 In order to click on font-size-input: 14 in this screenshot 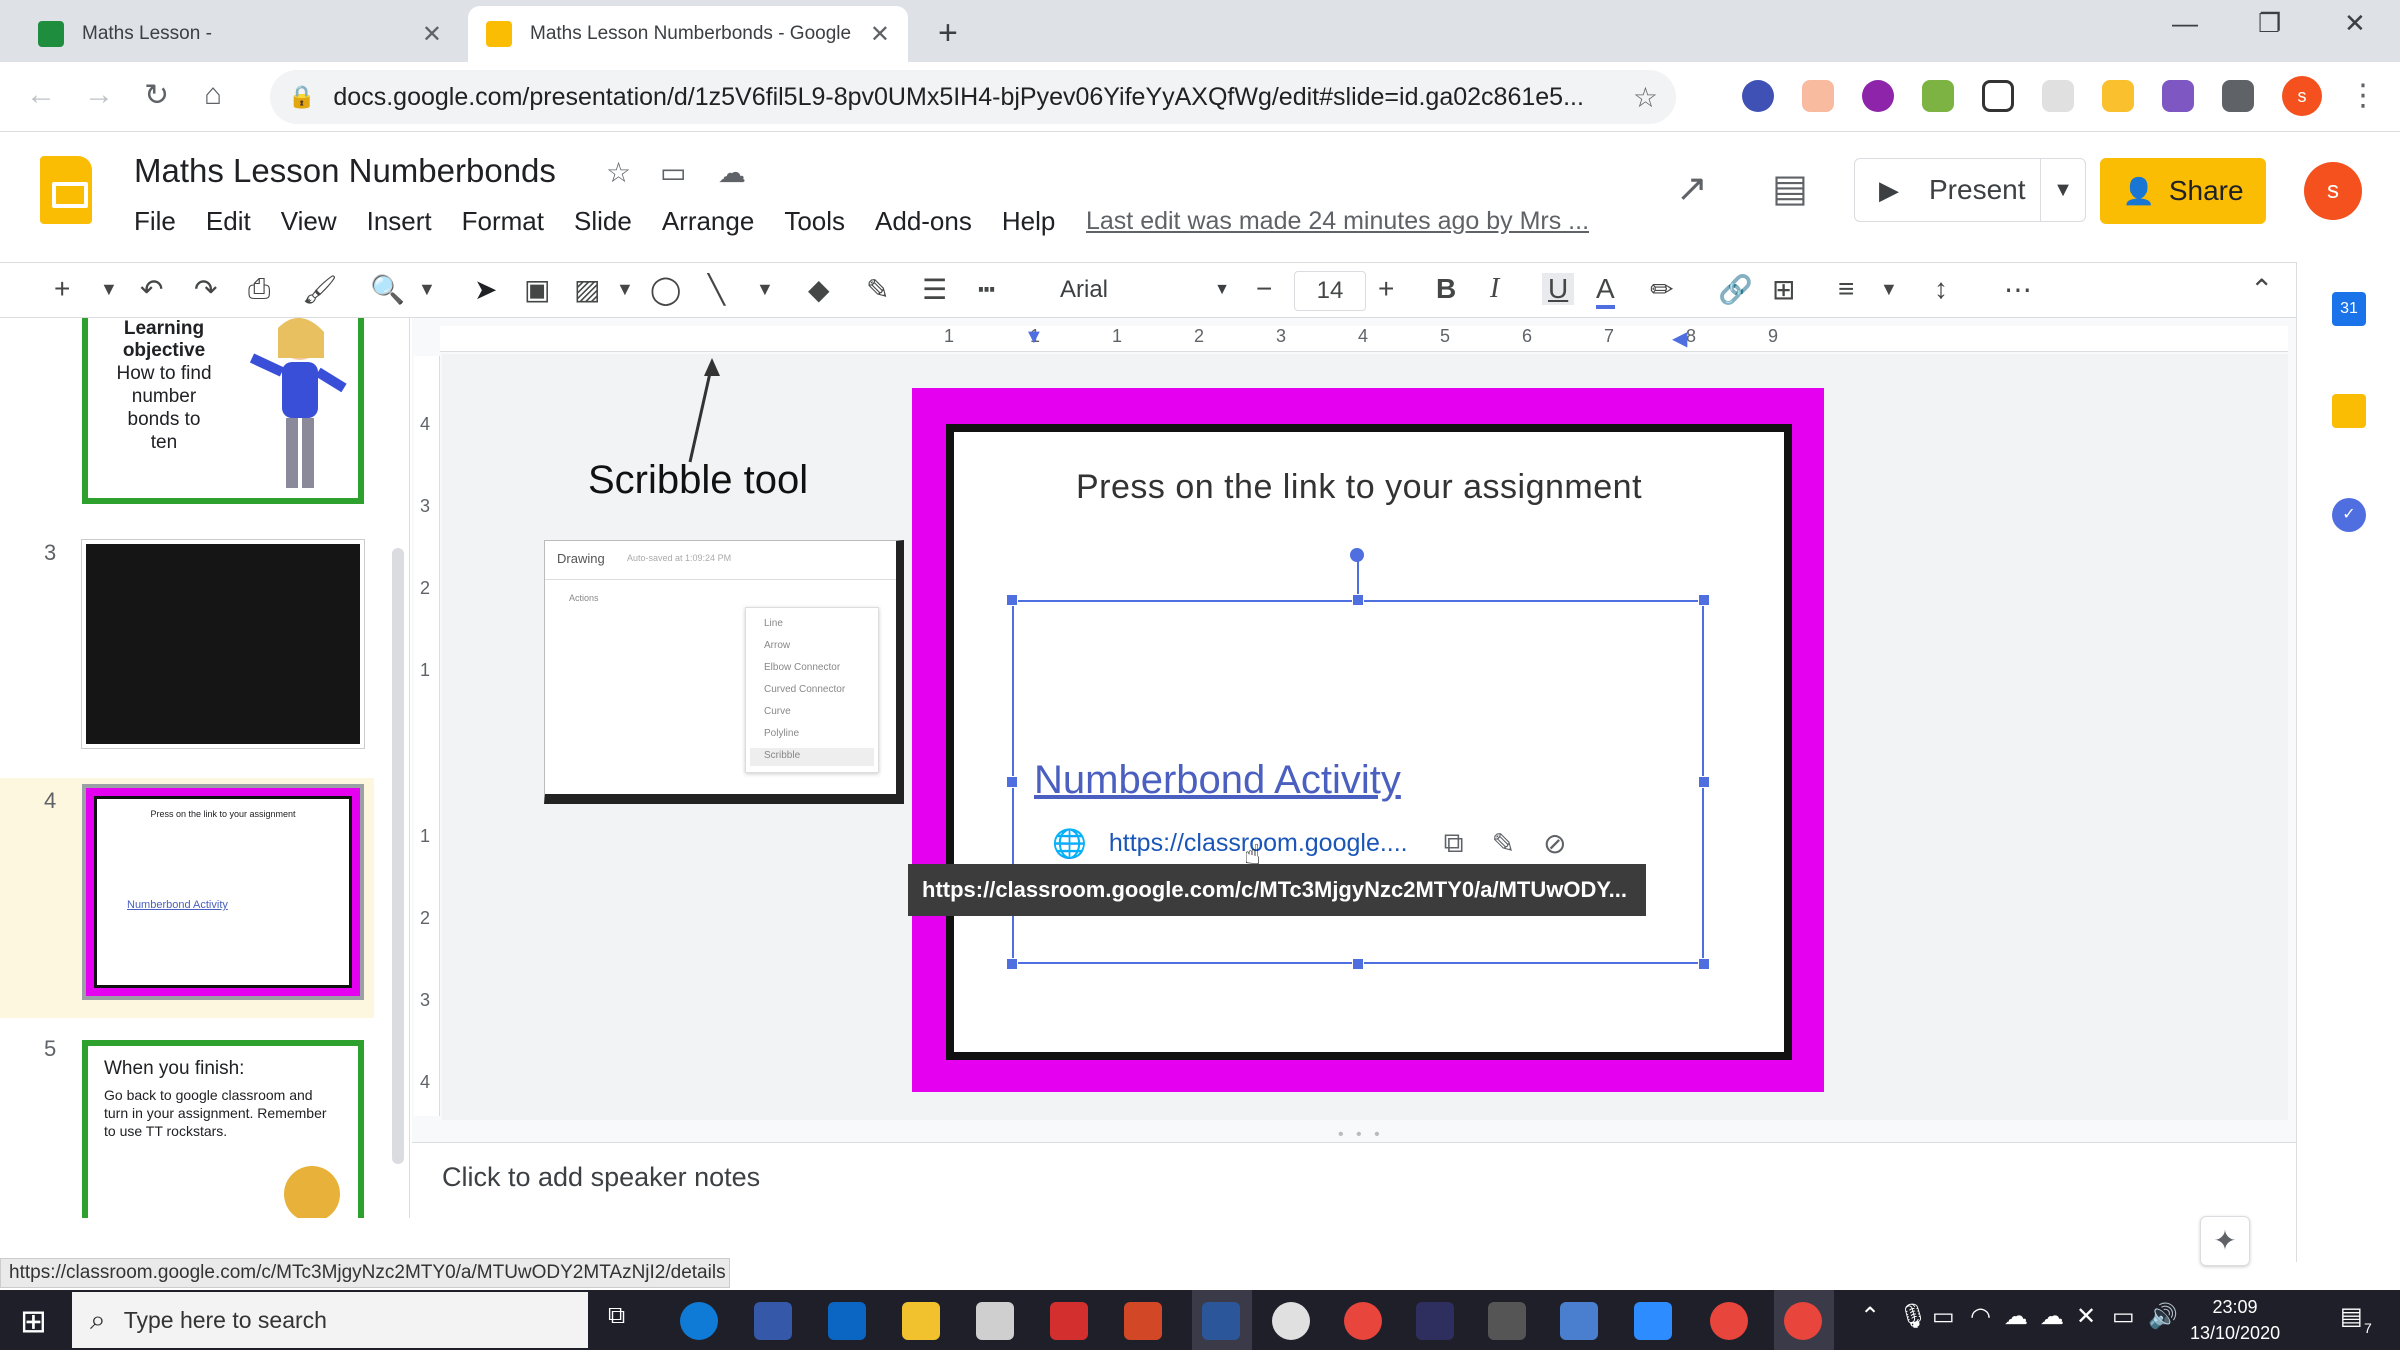, I will do `click(1330, 291)`.